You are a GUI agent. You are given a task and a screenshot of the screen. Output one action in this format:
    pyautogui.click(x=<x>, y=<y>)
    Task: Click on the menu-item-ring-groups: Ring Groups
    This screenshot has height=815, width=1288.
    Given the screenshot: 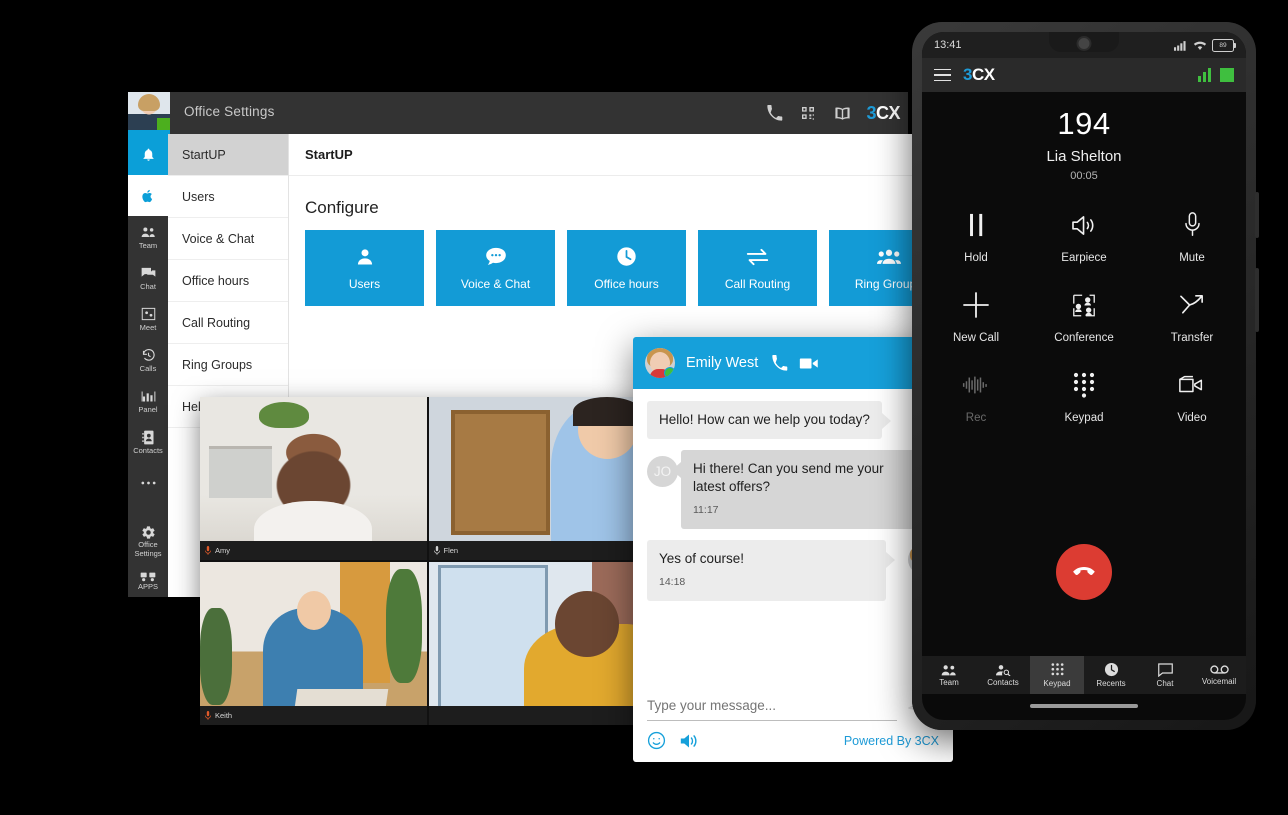 What is the action you would take?
    pyautogui.click(x=228, y=365)
    